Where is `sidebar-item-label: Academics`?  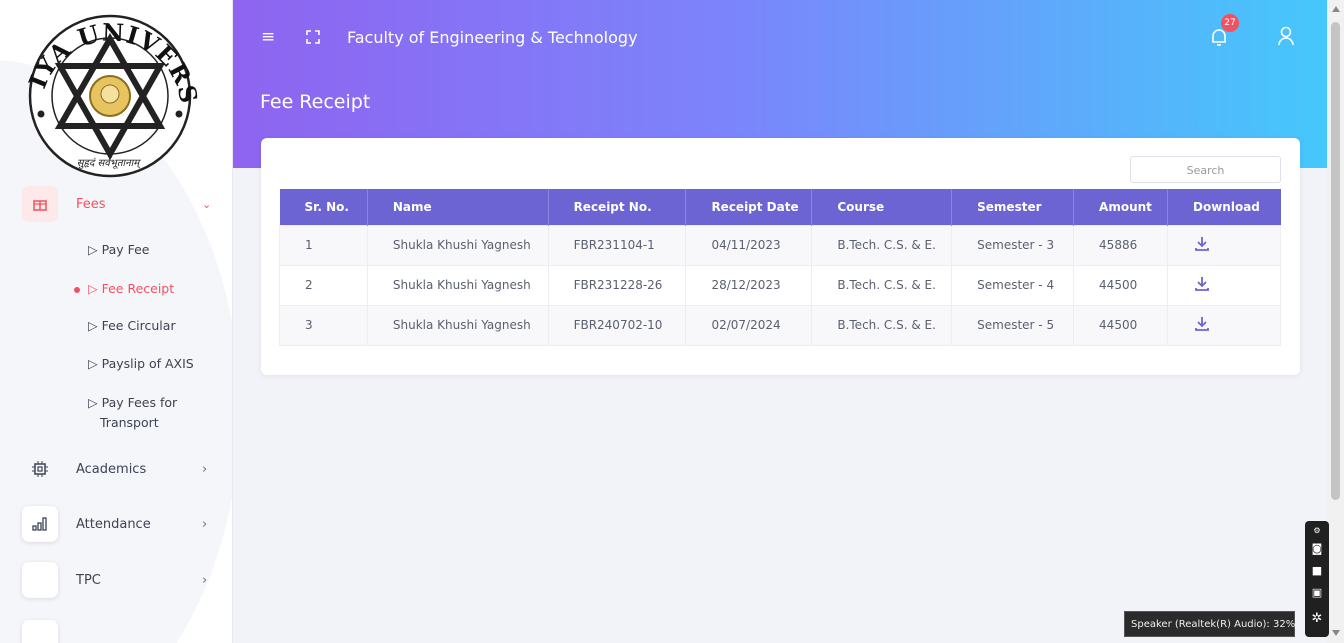
sidebar-item-label: Academics is located at coordinates (111, 469).